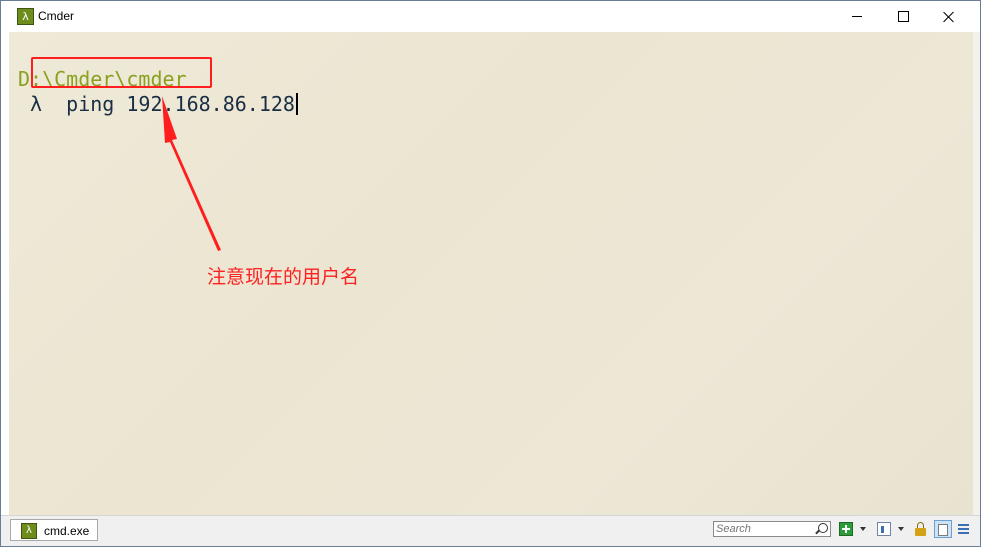 The width and height of the screenshot is (981, 547). What do you see at coordinates (283, 277) in the screenshot?
I see `annotation-text: 注意现在的用户名` at bounding box center [283, 277].